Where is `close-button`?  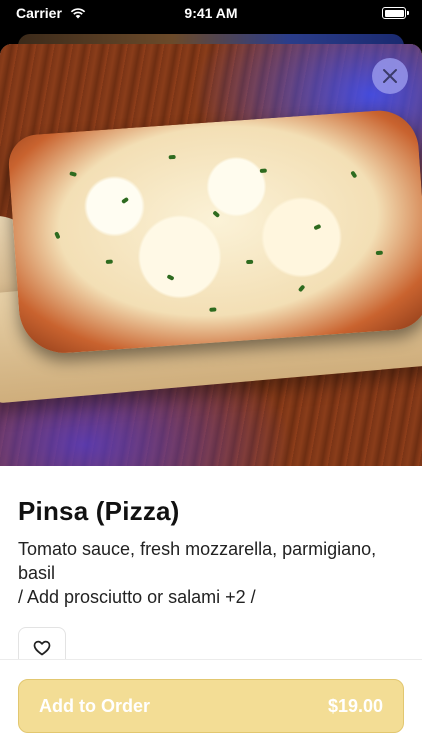 close-button is located at coordinates (390, 76).